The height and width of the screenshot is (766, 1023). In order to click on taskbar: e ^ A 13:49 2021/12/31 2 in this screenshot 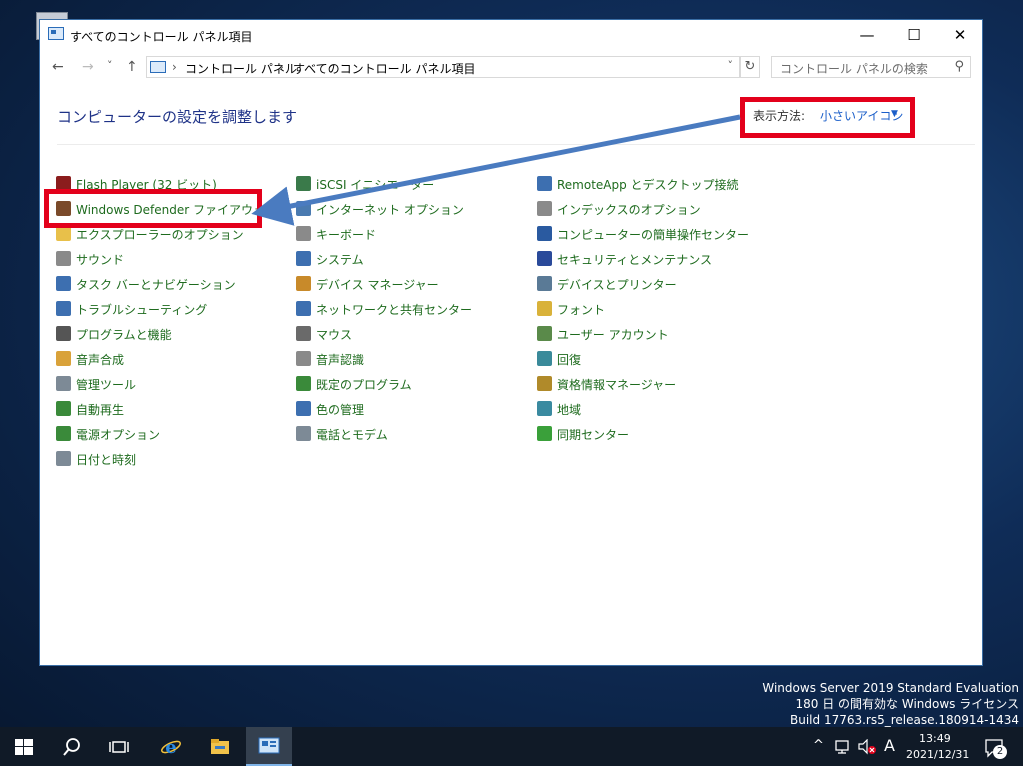, I will do `click(511, 746)`.